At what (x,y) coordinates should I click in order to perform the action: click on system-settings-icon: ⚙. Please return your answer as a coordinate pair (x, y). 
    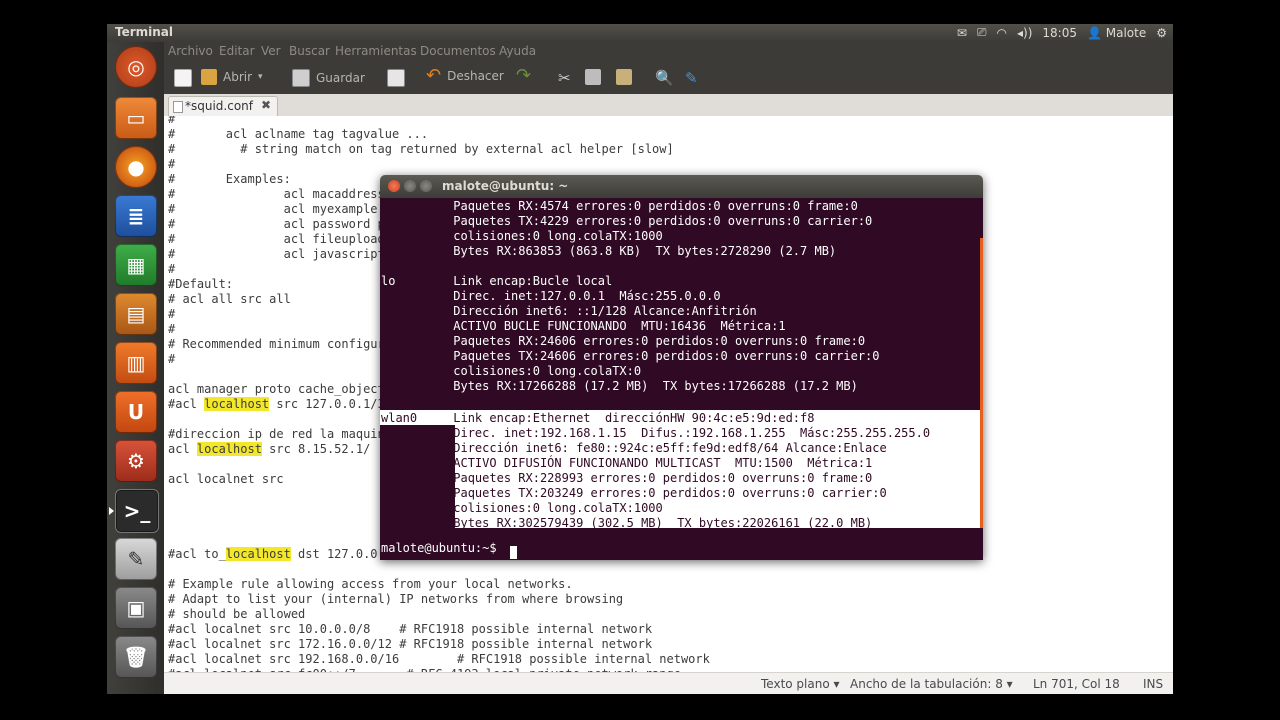
    Looking at the image, I should click on (136, 461).